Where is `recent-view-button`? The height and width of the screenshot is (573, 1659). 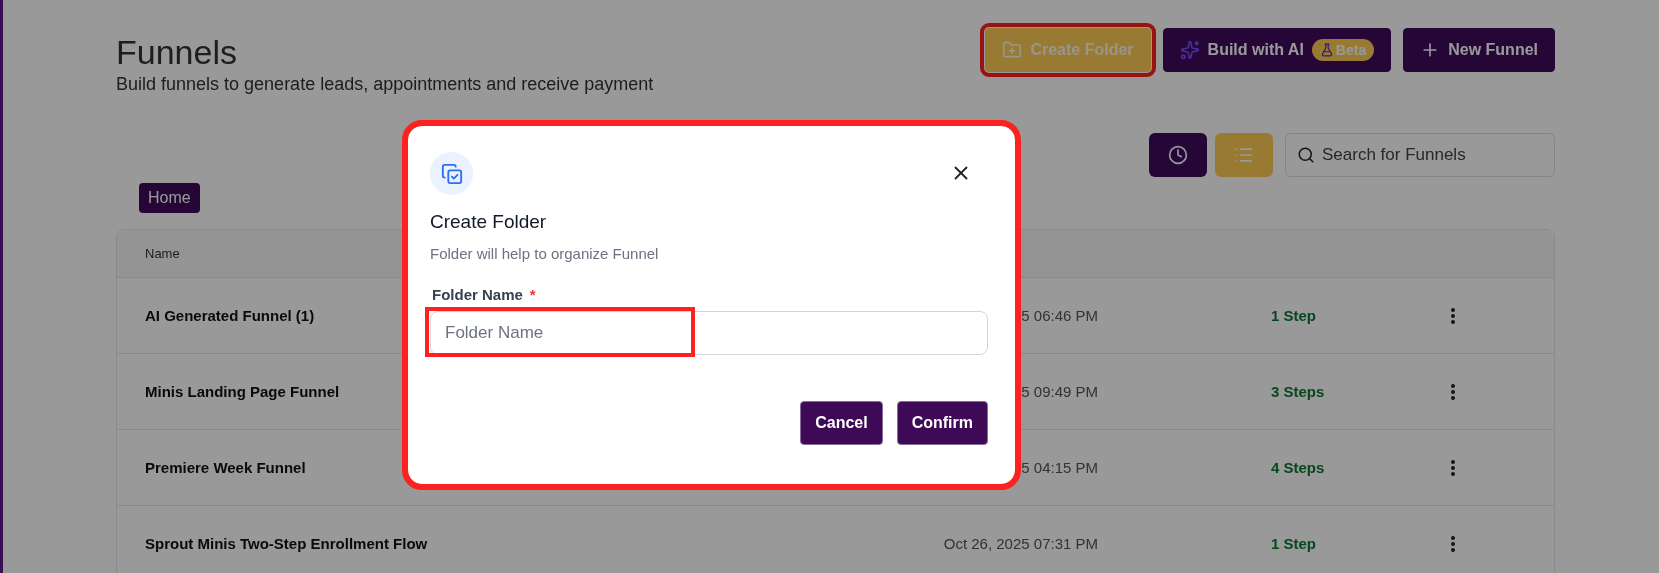 recent-view-button is located at coordinates (1178, 155).